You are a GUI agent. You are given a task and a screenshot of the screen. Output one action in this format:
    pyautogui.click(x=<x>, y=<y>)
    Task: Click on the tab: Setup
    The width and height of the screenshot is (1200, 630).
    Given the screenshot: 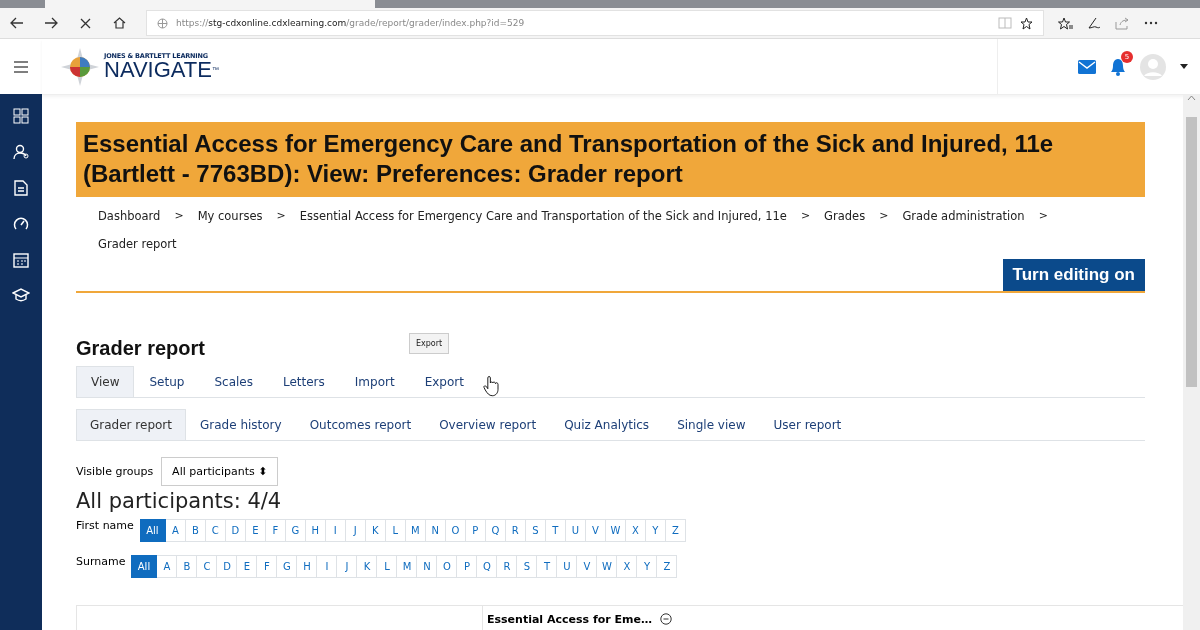 What is the action you would take?
    pyautogui.click(x=167, y=381)
    